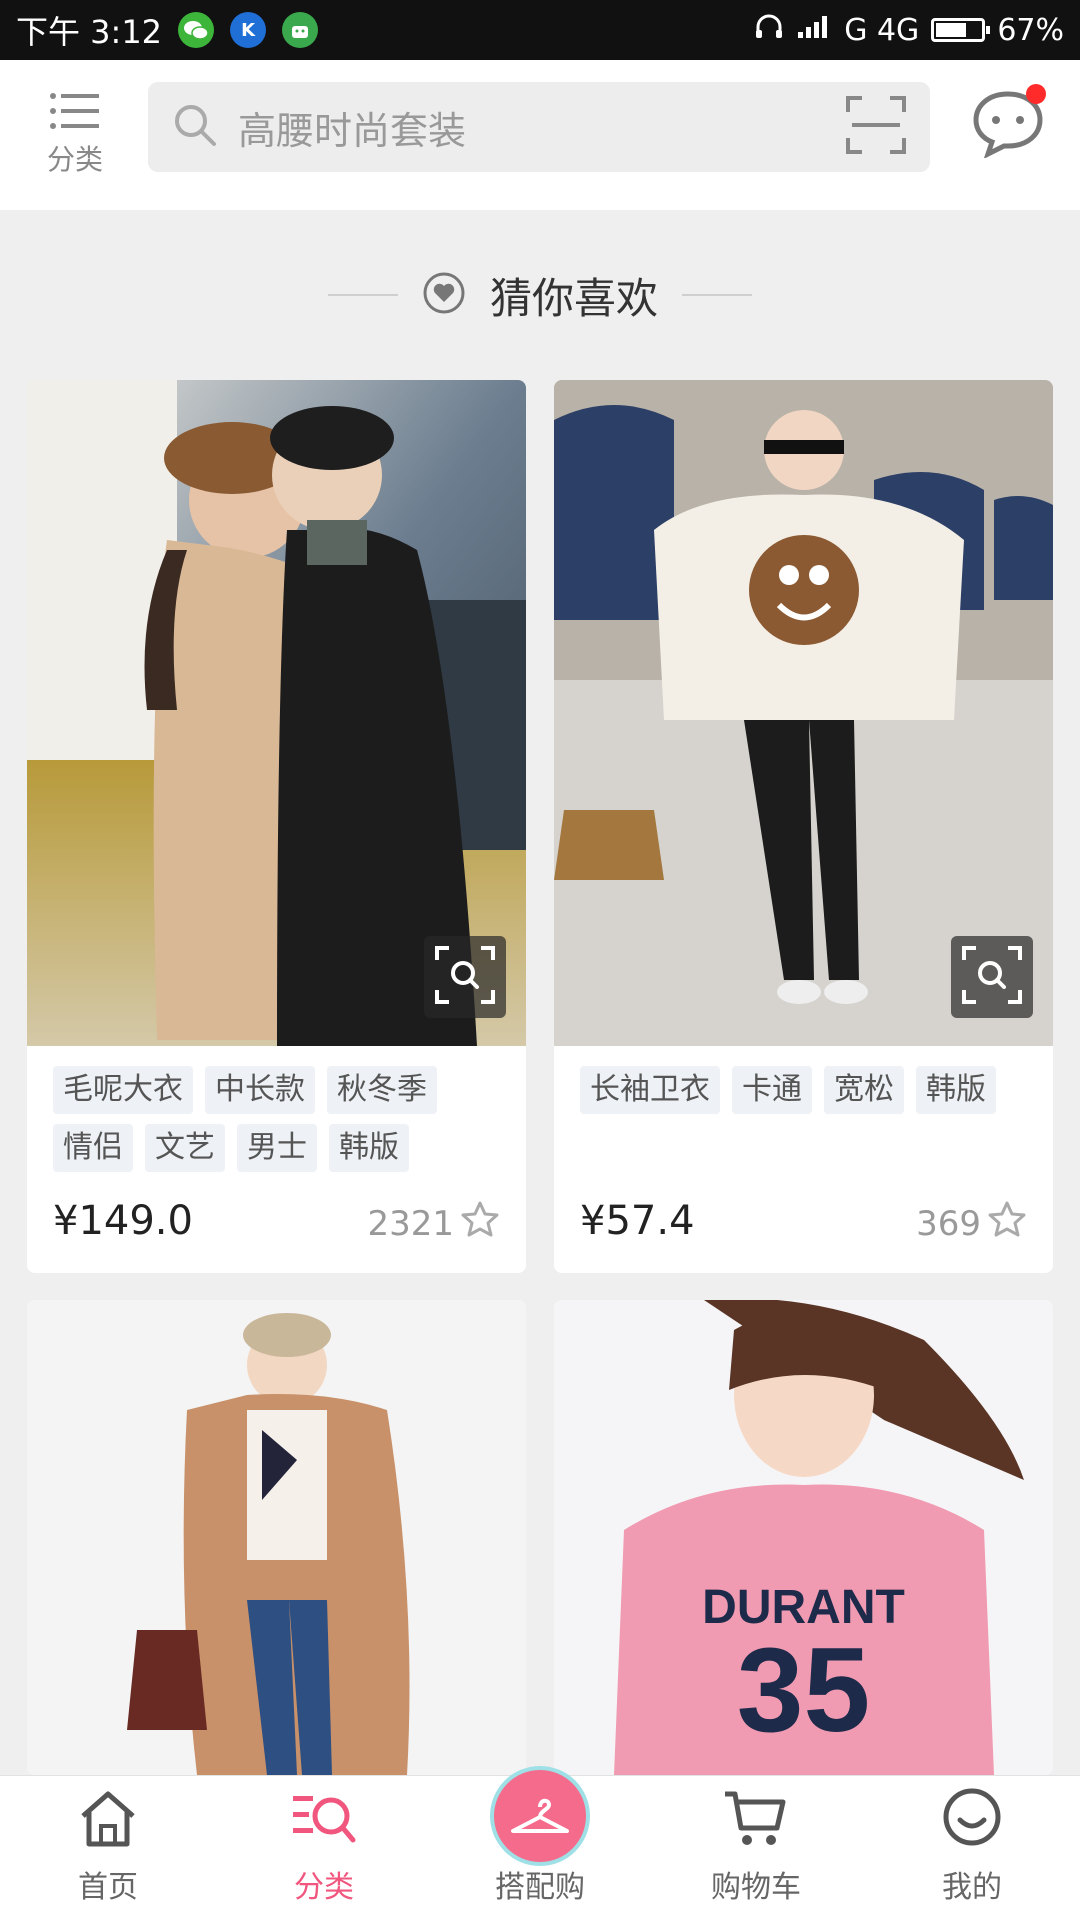  What do you see at coordinates (756, 1820) in the screenshot?
I see `cart-icon` at bounding box center [756, 1820].